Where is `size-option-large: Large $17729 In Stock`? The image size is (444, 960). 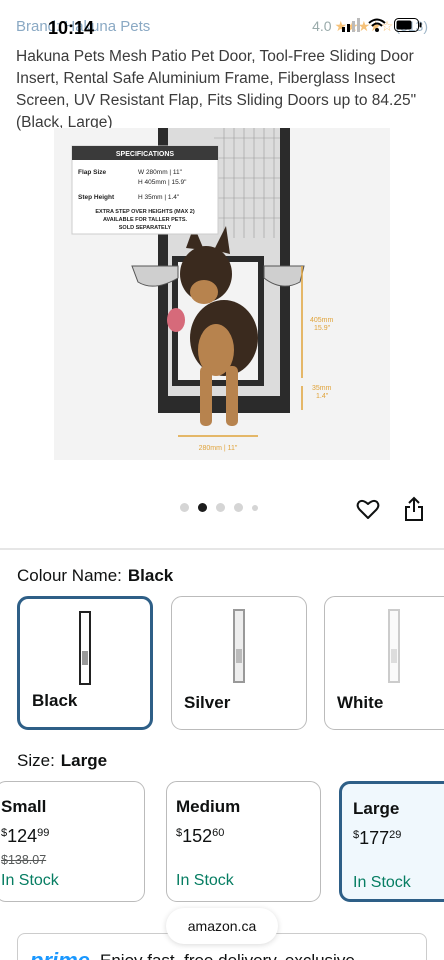
size-option-large: Large $17729 In Stock is located at coordinates (391, 841).